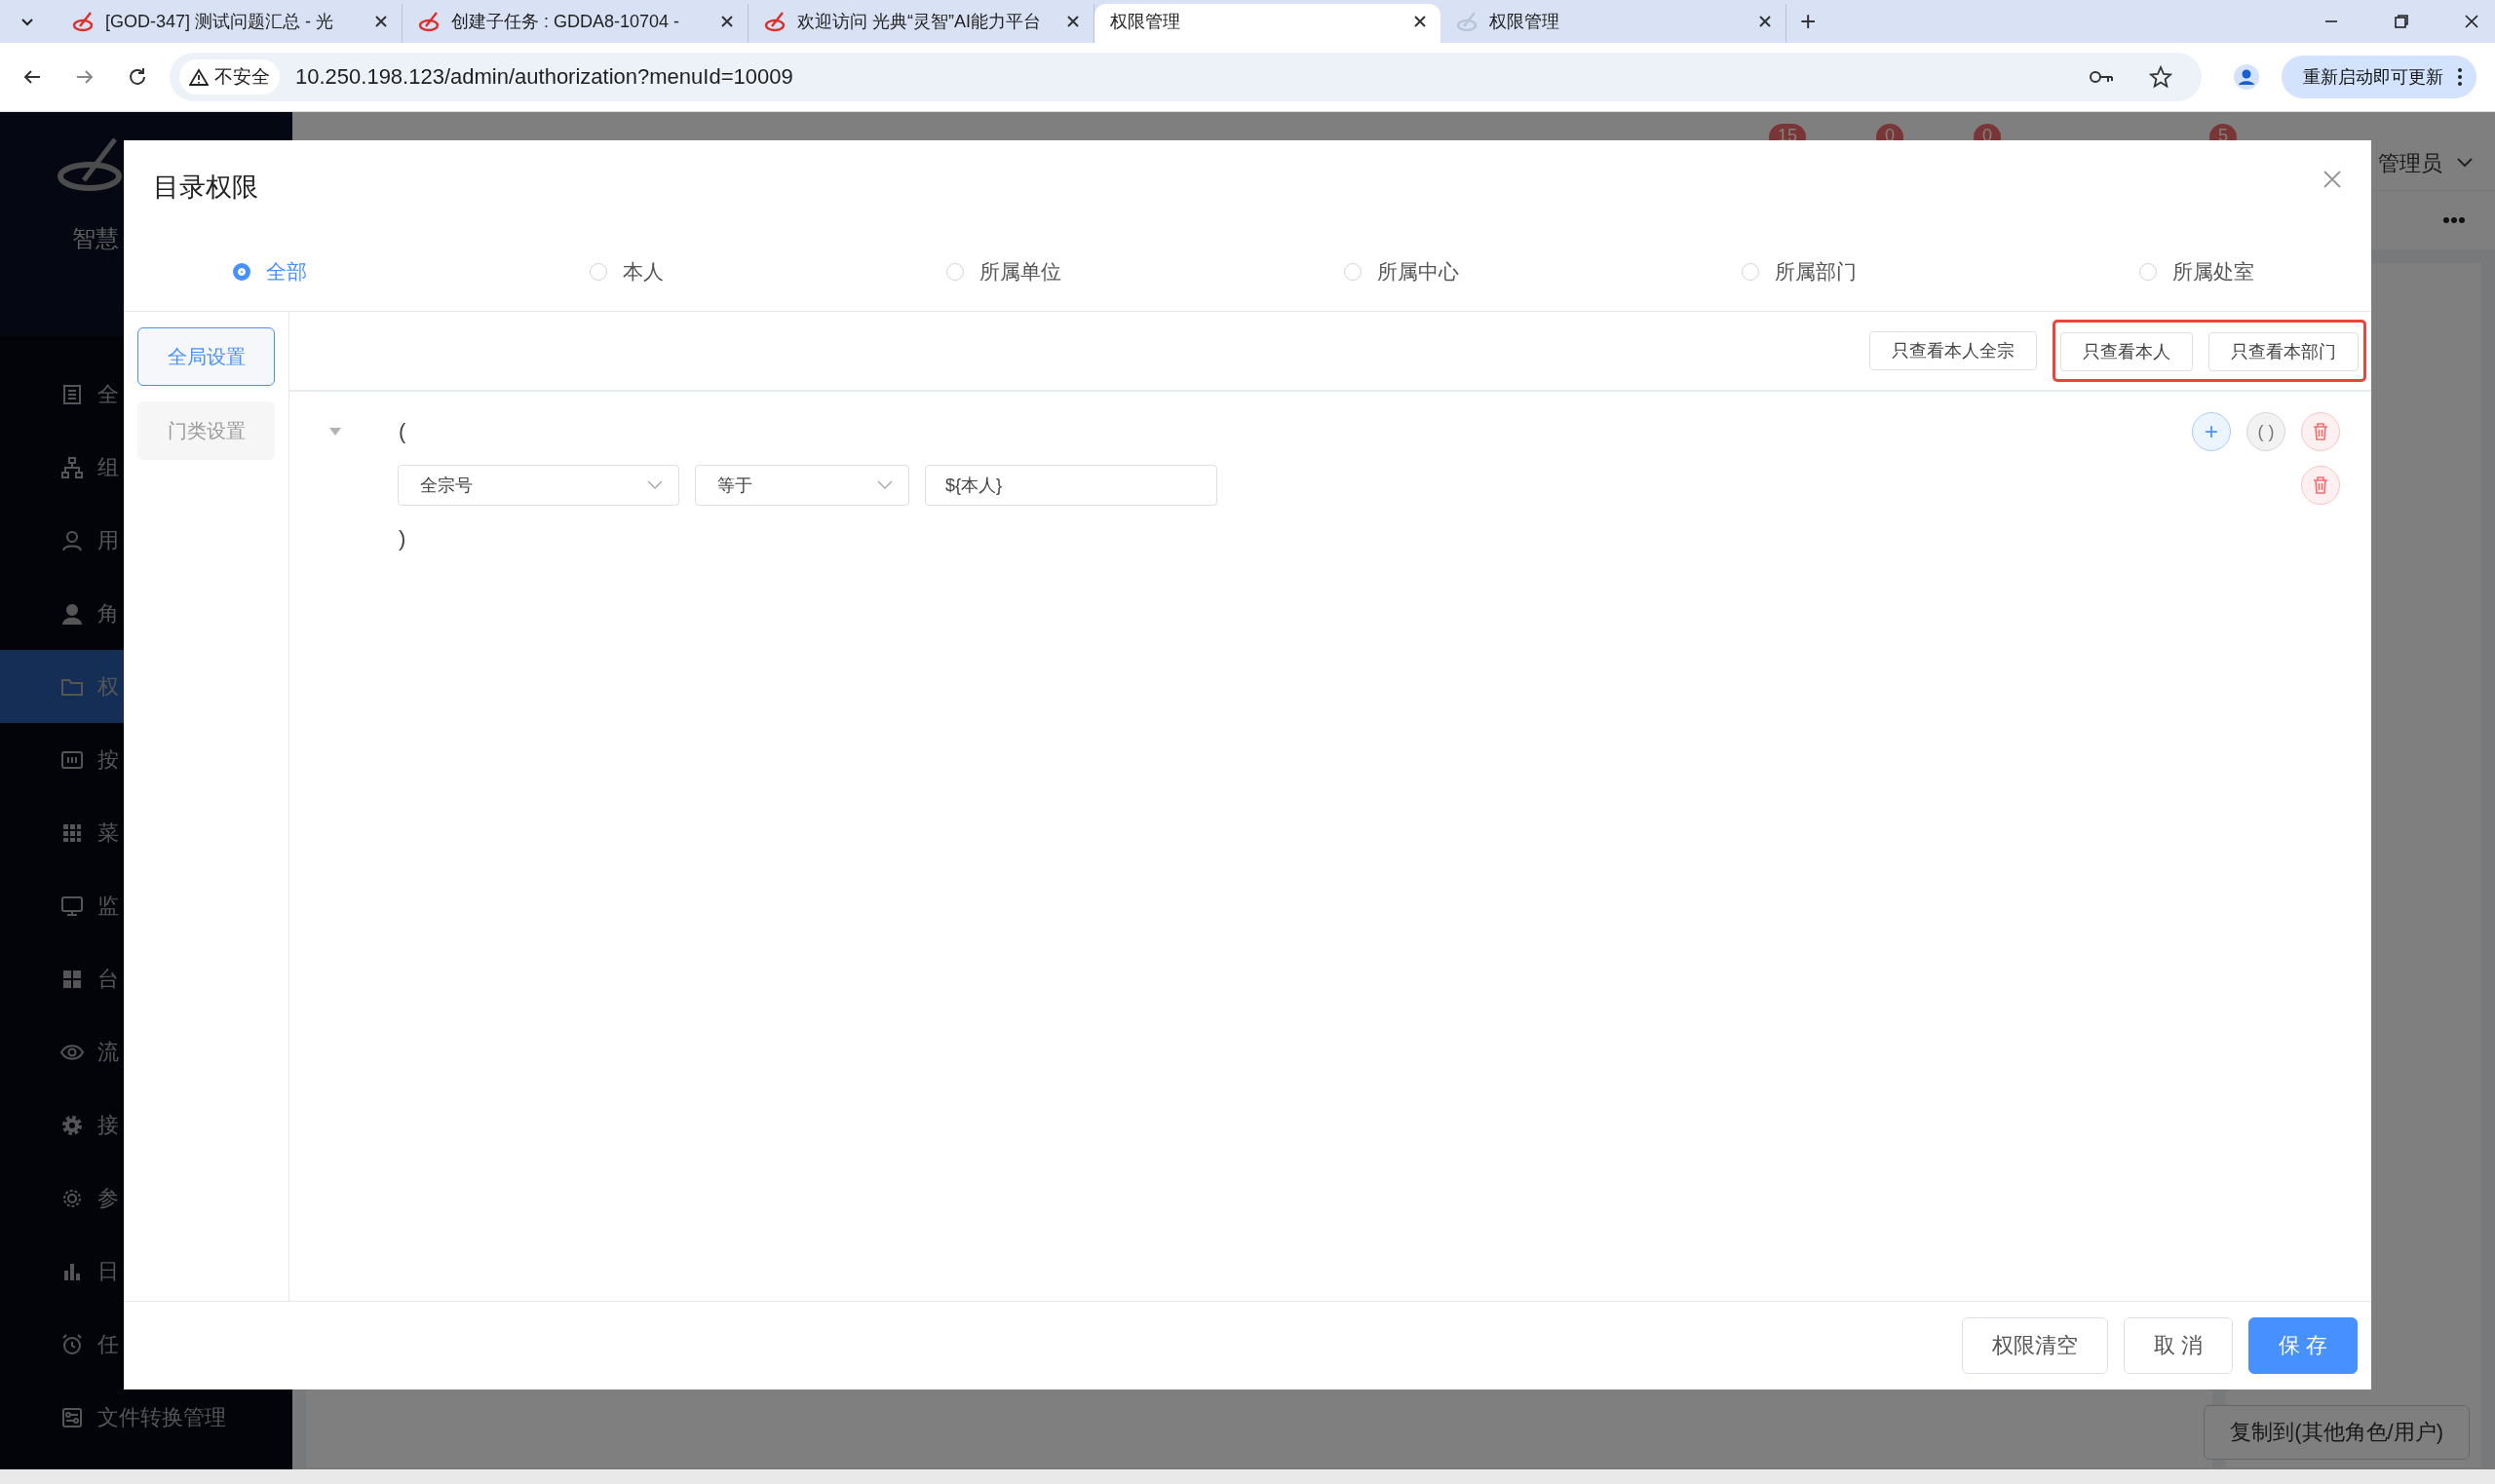 The image size is (2495, 1484). I want to click on url-text: 10.250.198.123/admin/authorization?menuId=10009, so click(544, 77).